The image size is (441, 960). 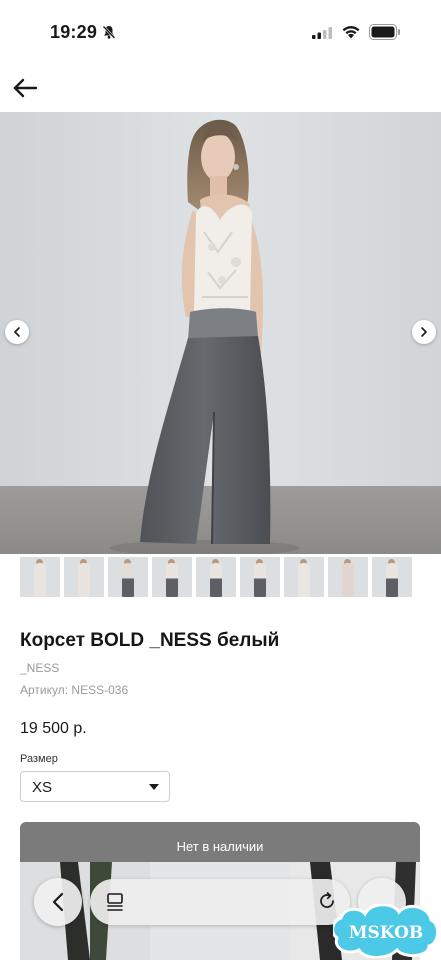 What do you see at coordinates (154, 787) in the screenshot?
I see `caret-down-icon` at bounding box center [154, 787].